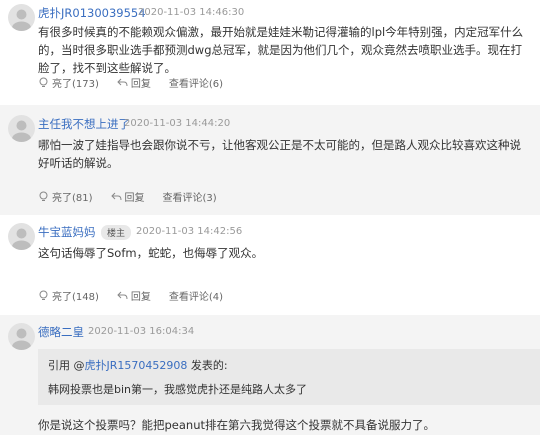 The height and width of the screenshot is (435, 540). Describe the element at coordinates (116, 232) in the screenshot. I see `op-badge: 楼主` at that location.